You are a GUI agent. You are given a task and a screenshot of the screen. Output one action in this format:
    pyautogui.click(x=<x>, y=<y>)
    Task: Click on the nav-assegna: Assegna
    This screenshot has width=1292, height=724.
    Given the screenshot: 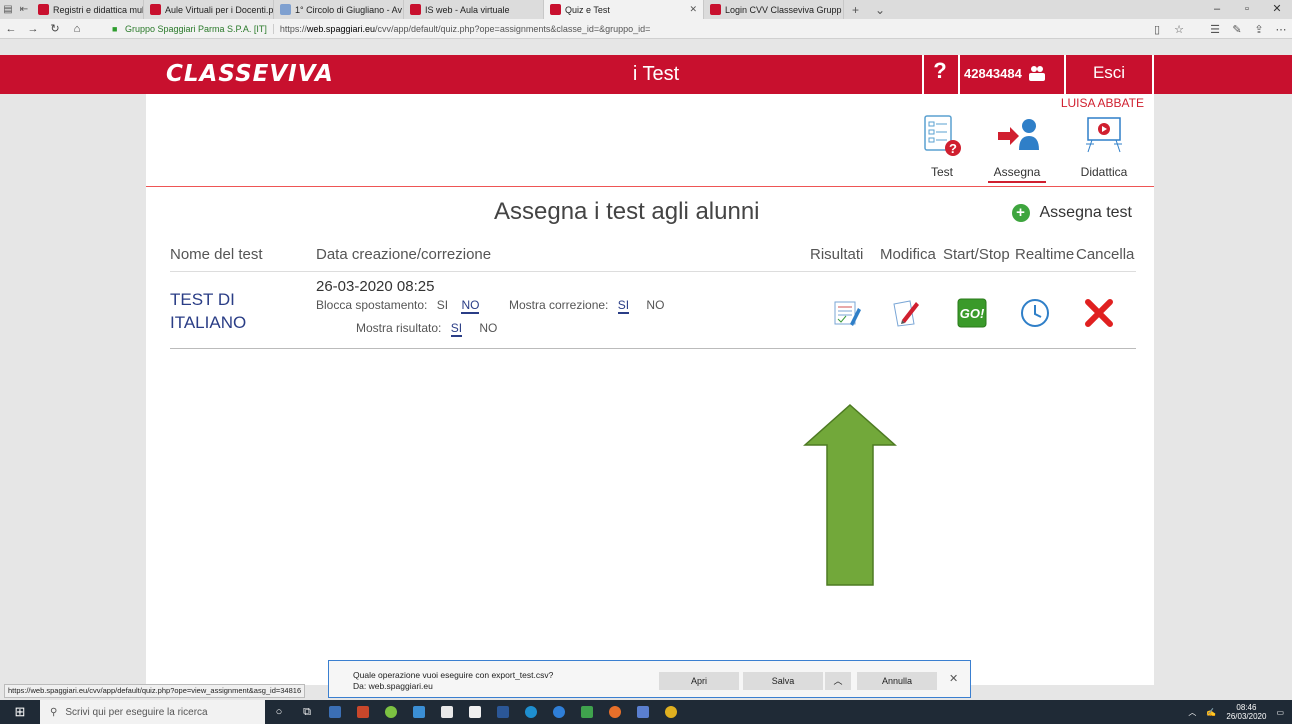 What is the action you would take?
    pyautogui.click(x=1017, y=148)
    